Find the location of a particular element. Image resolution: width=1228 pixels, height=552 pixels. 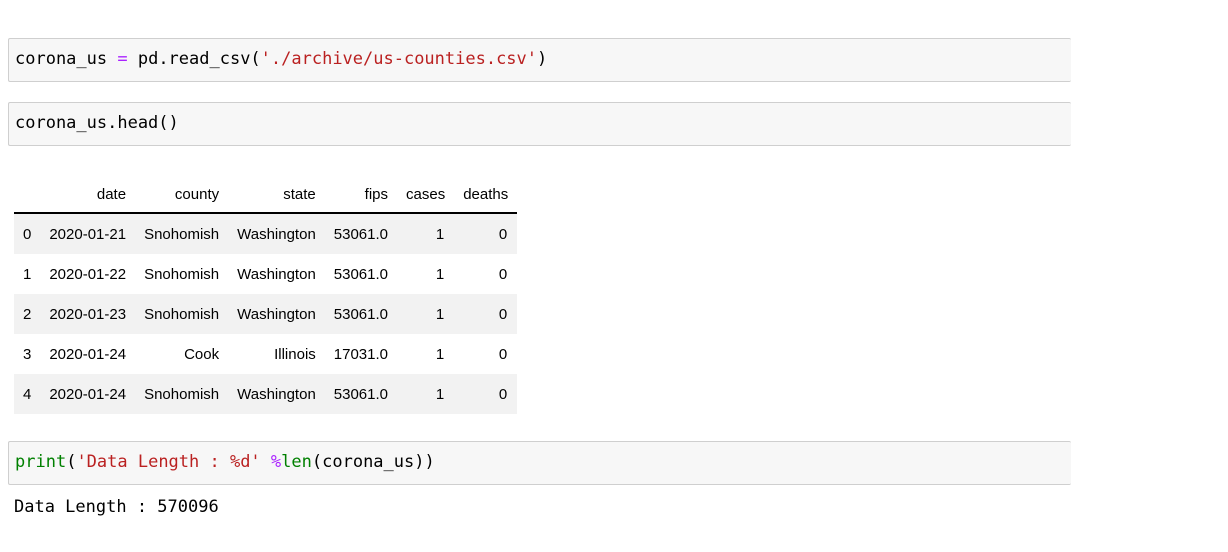

table-row: 3 2020-01-24 Cook Illinois 17031.0 1 0 is located at coordinates (266, 354).